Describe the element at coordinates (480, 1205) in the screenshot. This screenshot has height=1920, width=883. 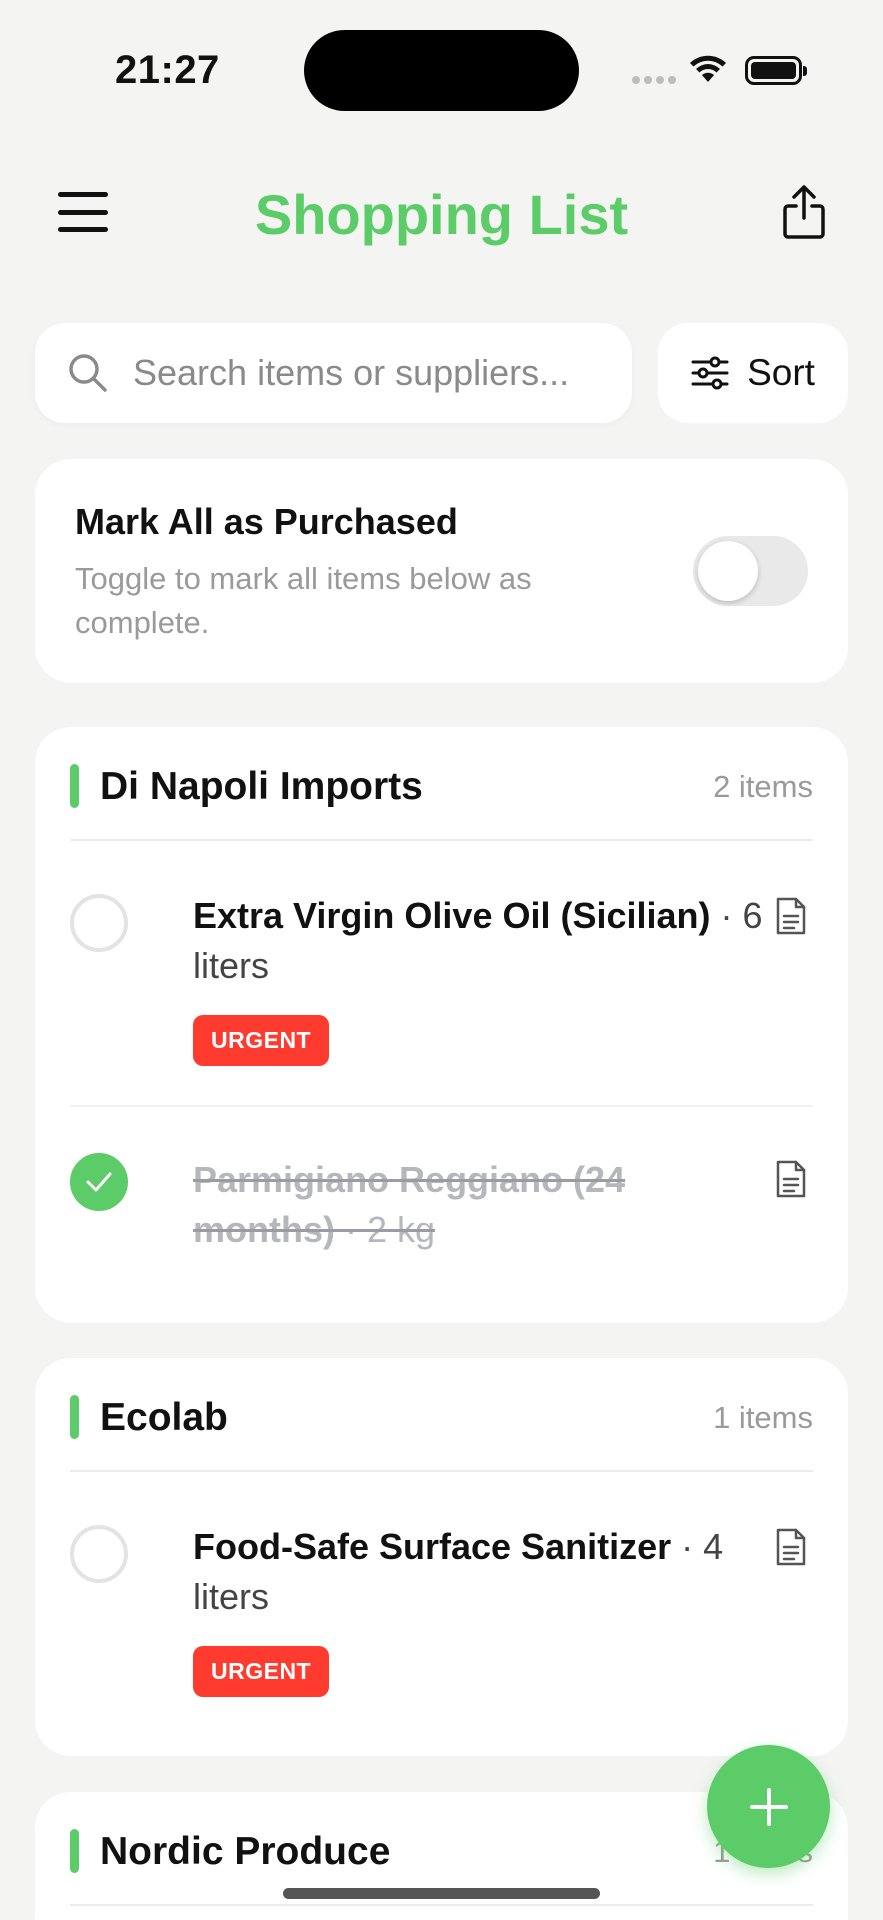
I see `item-text: Parmigiano Reggiano (24 months) · 2 kg` at that location.